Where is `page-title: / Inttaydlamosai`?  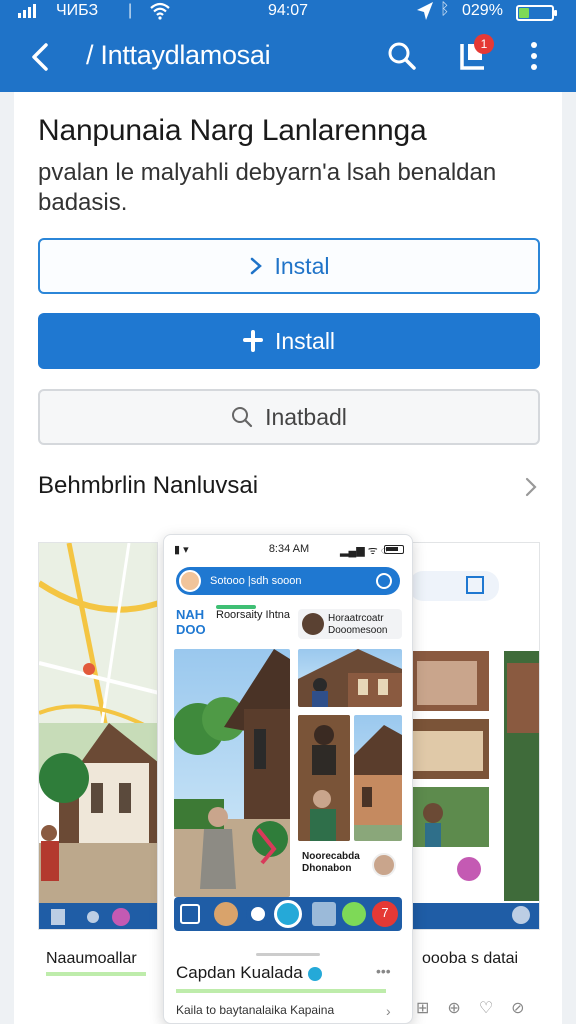 page-title: / Inttaydlamosai is located at coordinates (178, 55).